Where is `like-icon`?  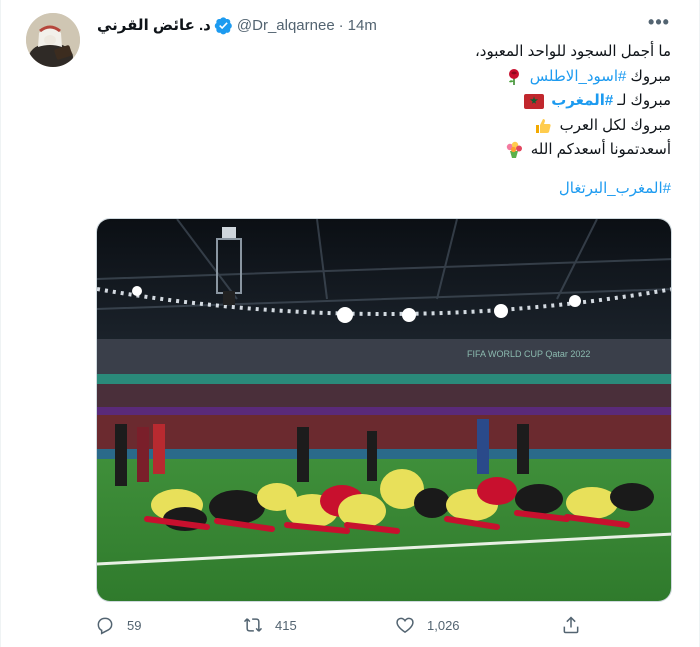 like-icon is located at coordinates (405, 625).